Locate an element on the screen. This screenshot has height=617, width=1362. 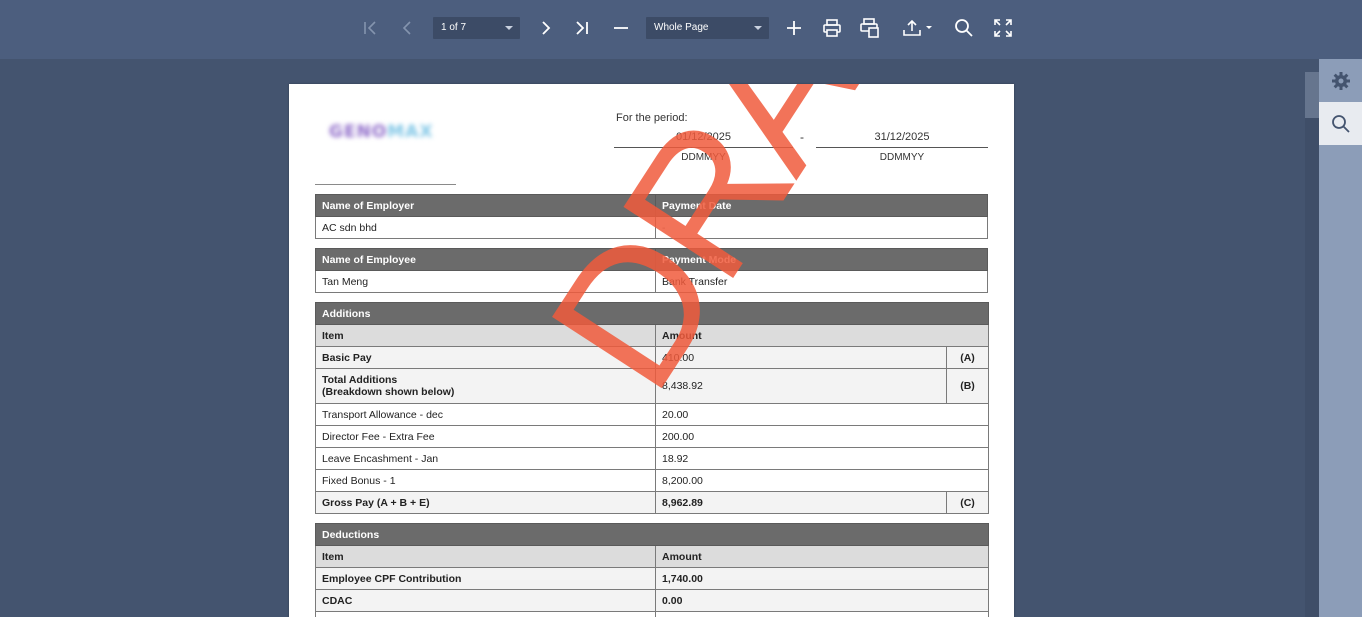
breakdown-amount: 18.92 is located at coordinates (822, 458).